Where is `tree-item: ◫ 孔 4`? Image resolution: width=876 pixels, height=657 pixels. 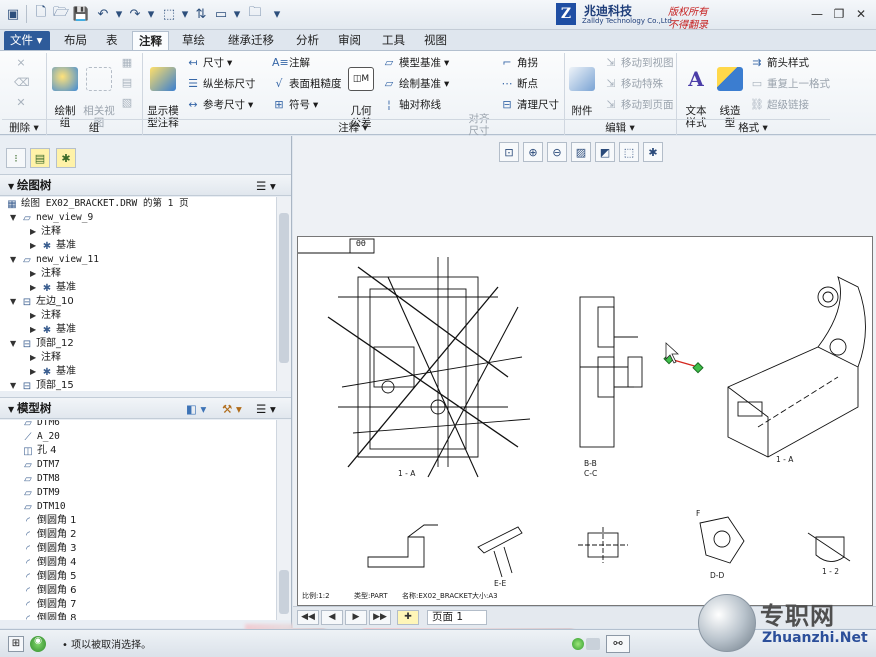
tree-item: ◫ 孔 4 is located at coordinates (39, 451).